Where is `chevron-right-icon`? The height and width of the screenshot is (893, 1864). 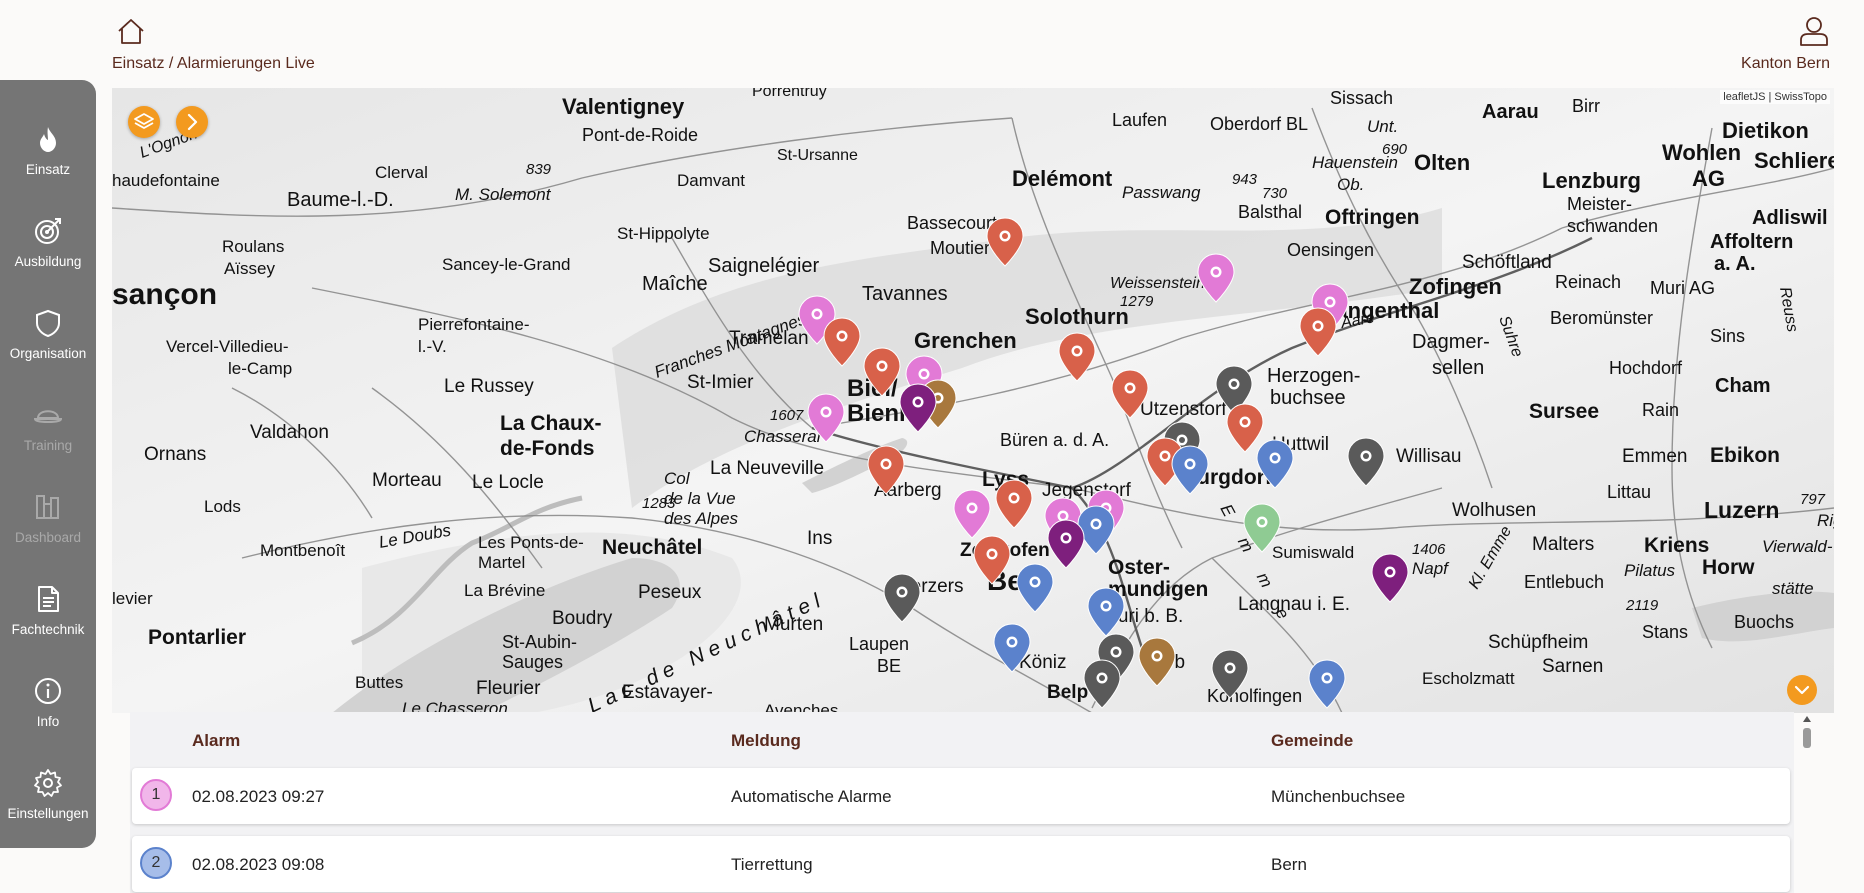
chevron-right-icon is located at coordinates (192, 122).